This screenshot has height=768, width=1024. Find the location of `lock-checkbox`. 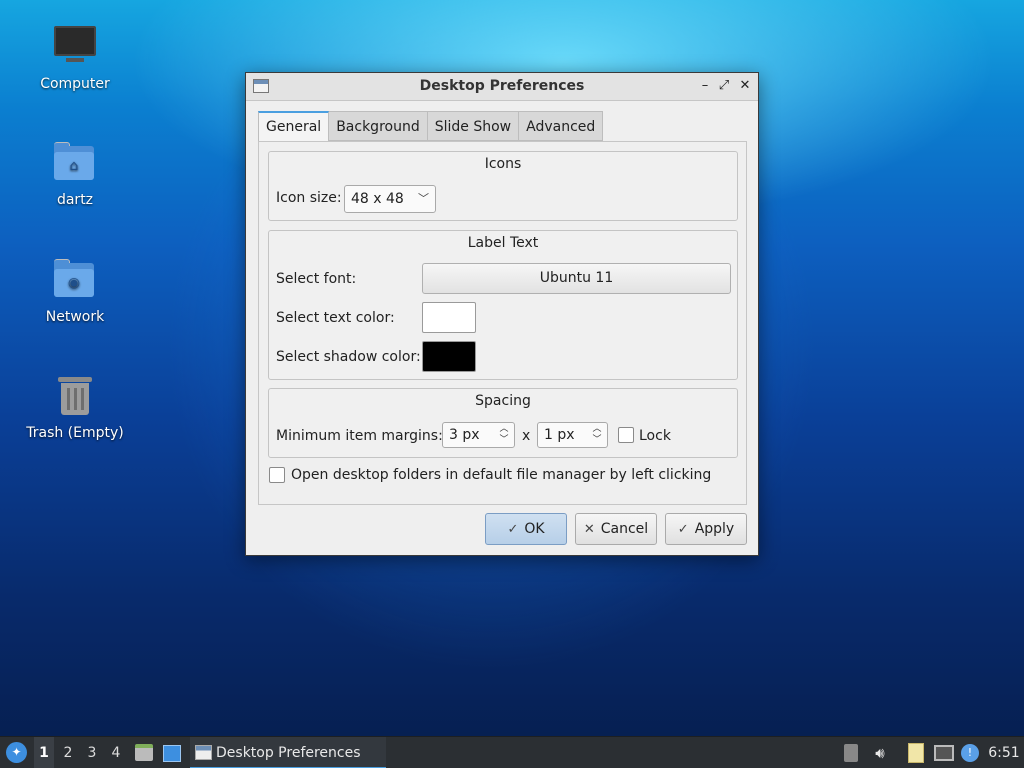

lock-checkbox is located at coordinates (626, 435).